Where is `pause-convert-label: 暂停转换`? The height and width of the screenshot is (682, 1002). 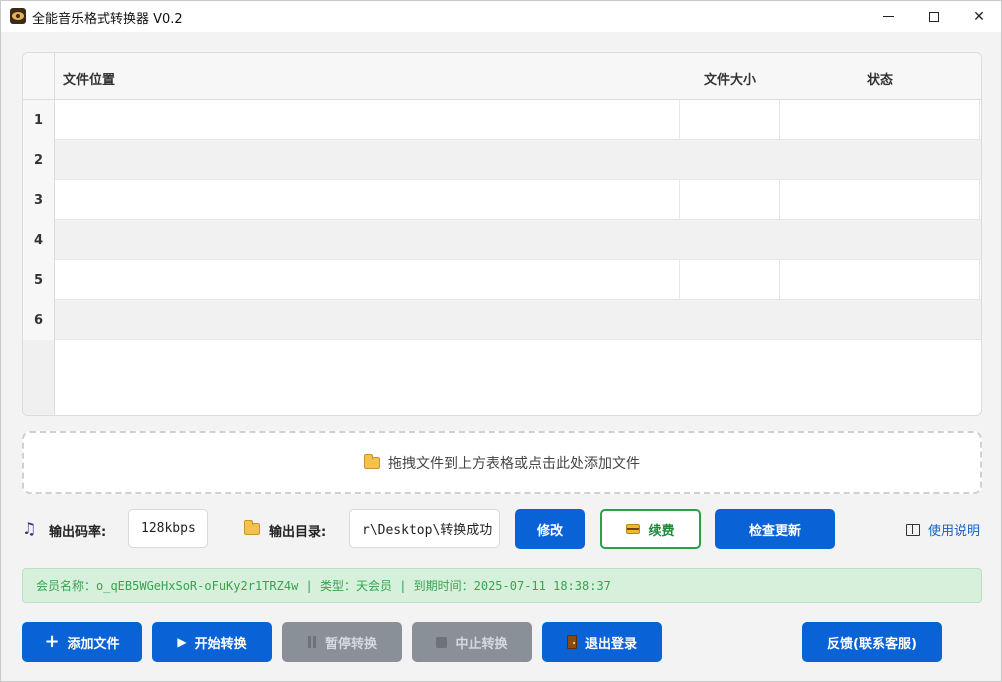
pause-convert-label: 暂停转换 is located at coordinates (350, 644).